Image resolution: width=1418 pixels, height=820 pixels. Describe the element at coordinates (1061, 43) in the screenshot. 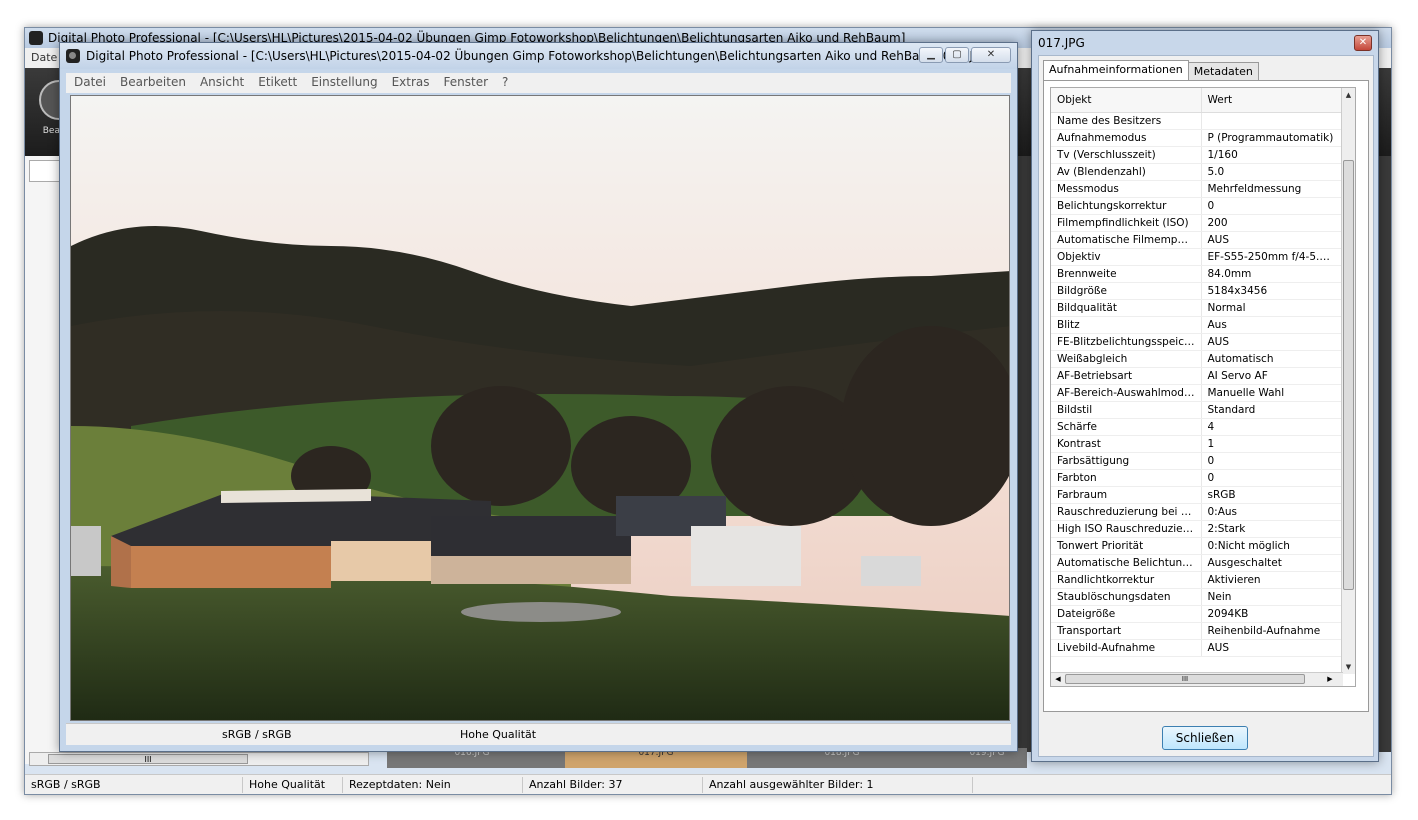

I see `info-dialog-title: 017.JPG` at that location.